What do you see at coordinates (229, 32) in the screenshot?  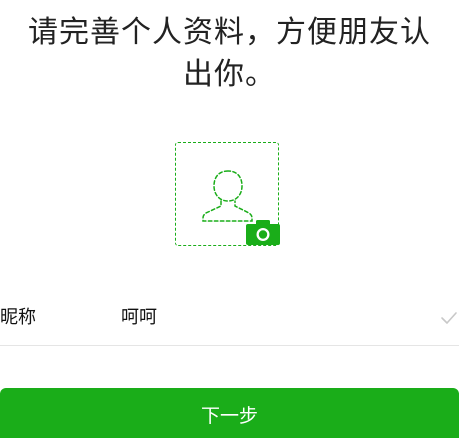 I see `page-title-line-1: 请完善个人资料，方便朋友认` at bounding box center [229, 32].